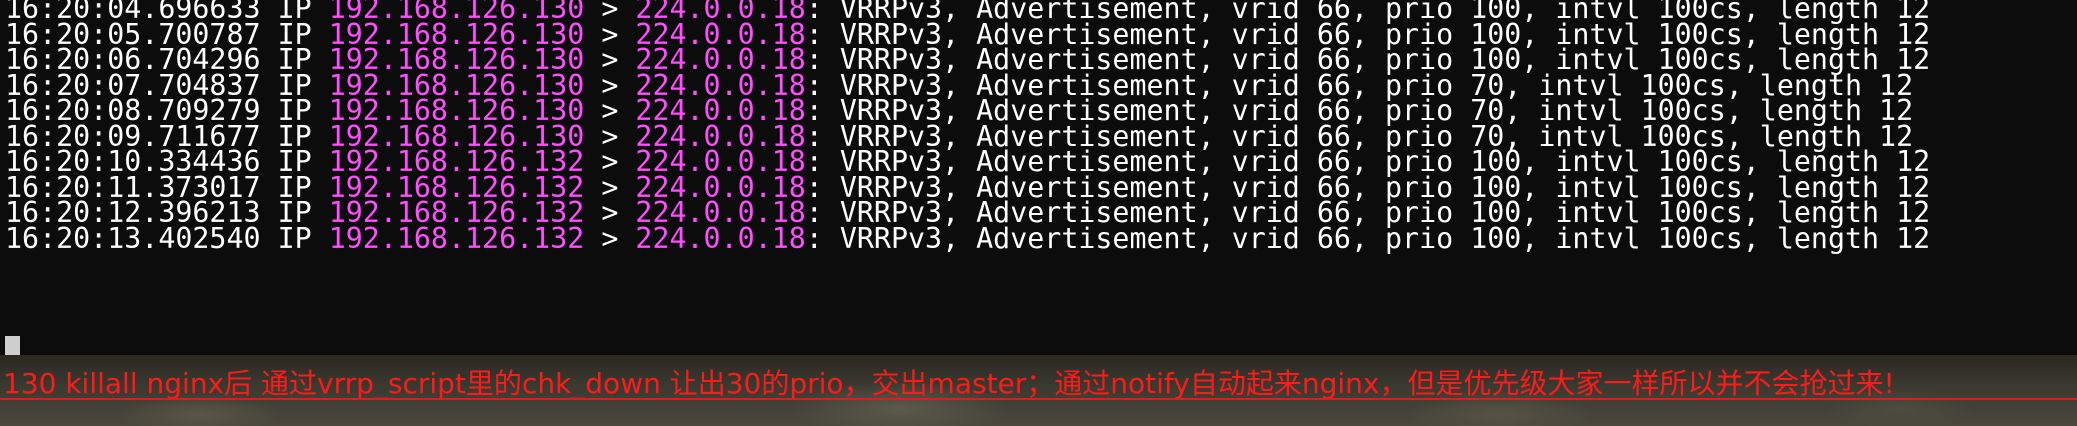 The image size is (2077, 426). What do you see at coordinates (133, 238) in the screenshot?
I see `timestamp: 16:20:13.402540` at bounding box center [133, 238].